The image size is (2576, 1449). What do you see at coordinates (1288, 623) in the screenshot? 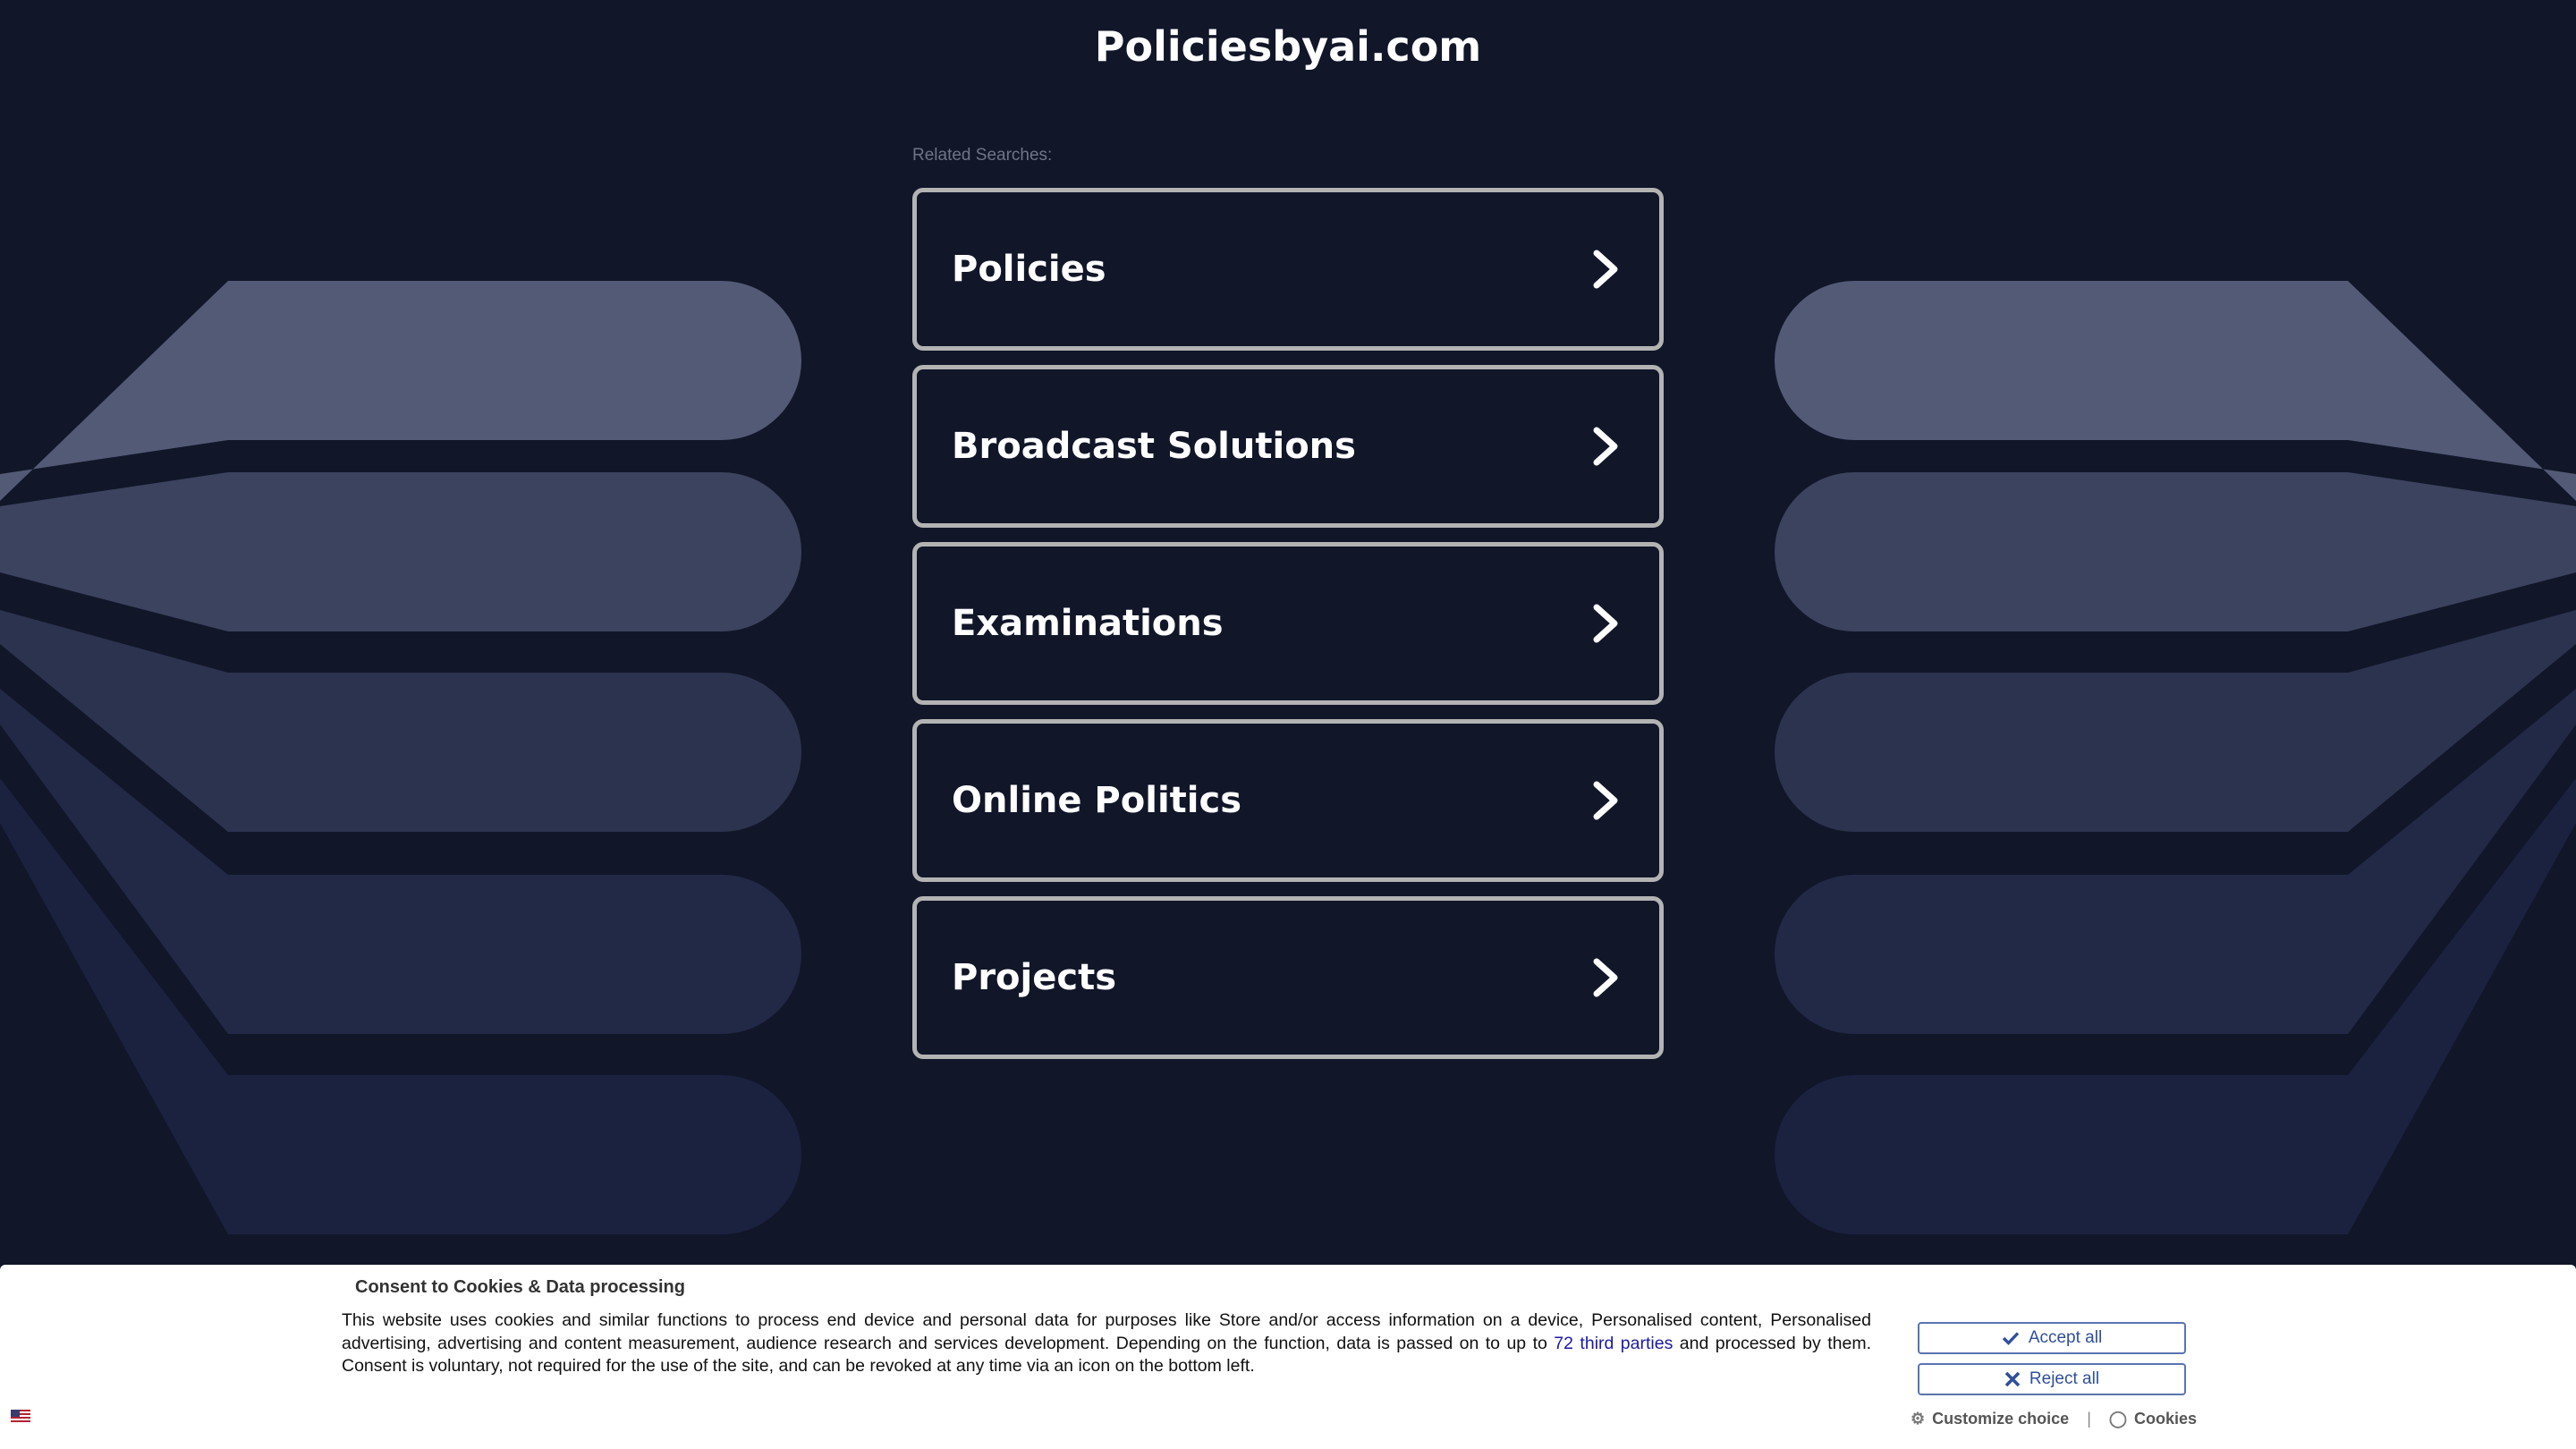
I see `search-link-examinations: Examinations` at bounding box center [1288, 623].